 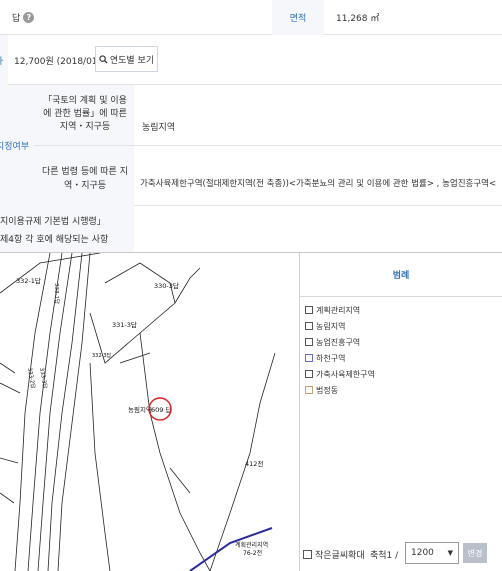 I want to click on bigtext-toggle: 작은글씨확대, so click(x=334, y=554).